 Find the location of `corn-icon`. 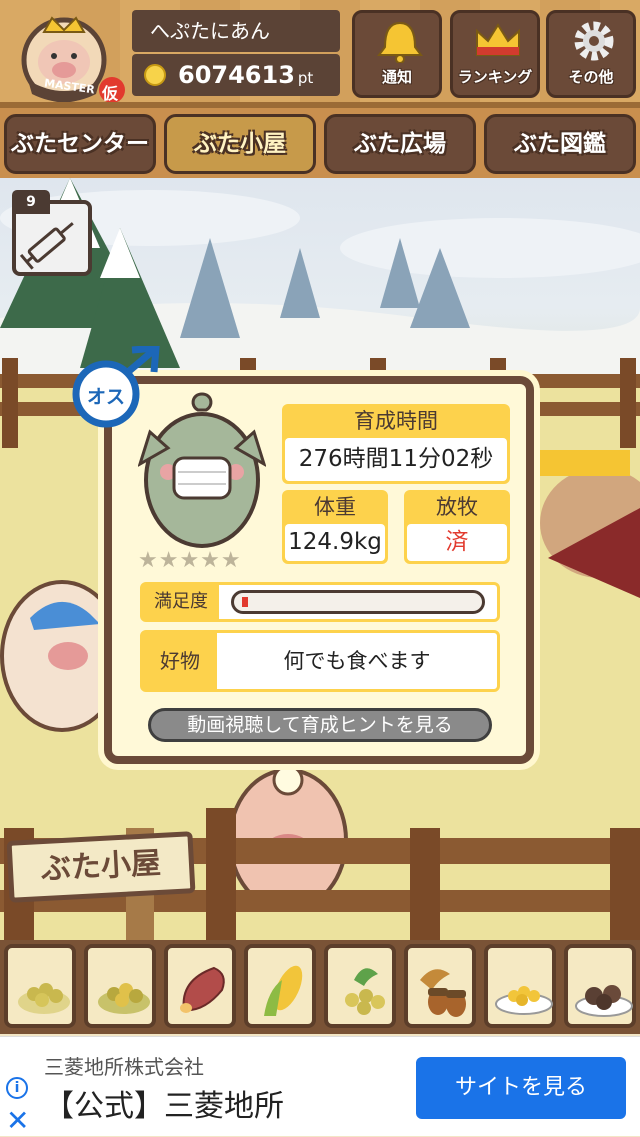

corn-icon is located at coordinates (283, 990).